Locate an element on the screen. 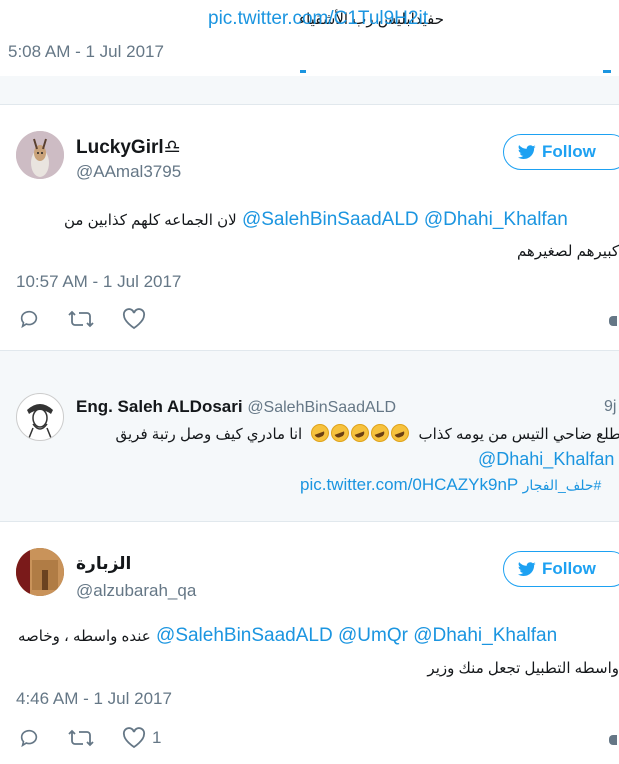  tweet-actions is located at coordinates (99, 319).